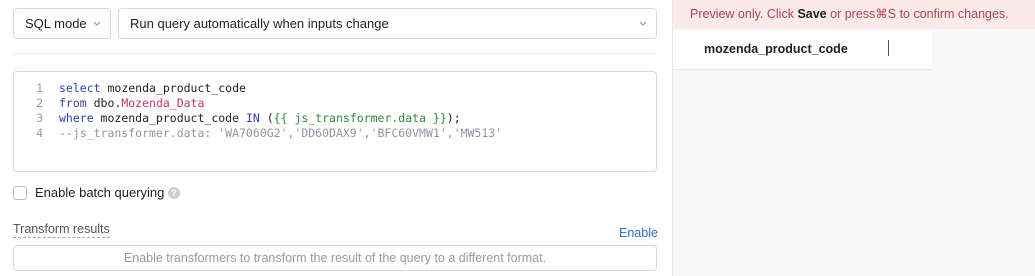 The width and height of the screenshot is (1035, 276). Describe the element at coordinates (76, 118) in the screenshot. I see `code-token: where` at that location.